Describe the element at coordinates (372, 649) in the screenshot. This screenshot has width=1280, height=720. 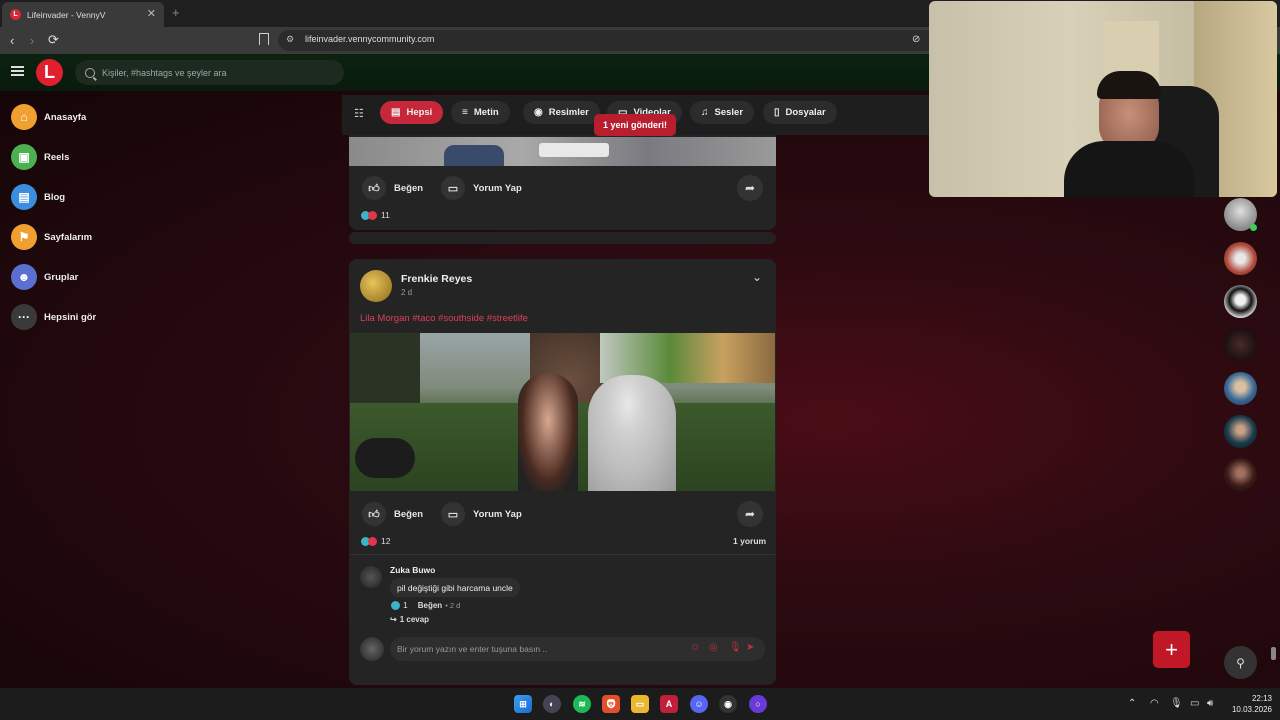
I see `my-avatar` at that location.